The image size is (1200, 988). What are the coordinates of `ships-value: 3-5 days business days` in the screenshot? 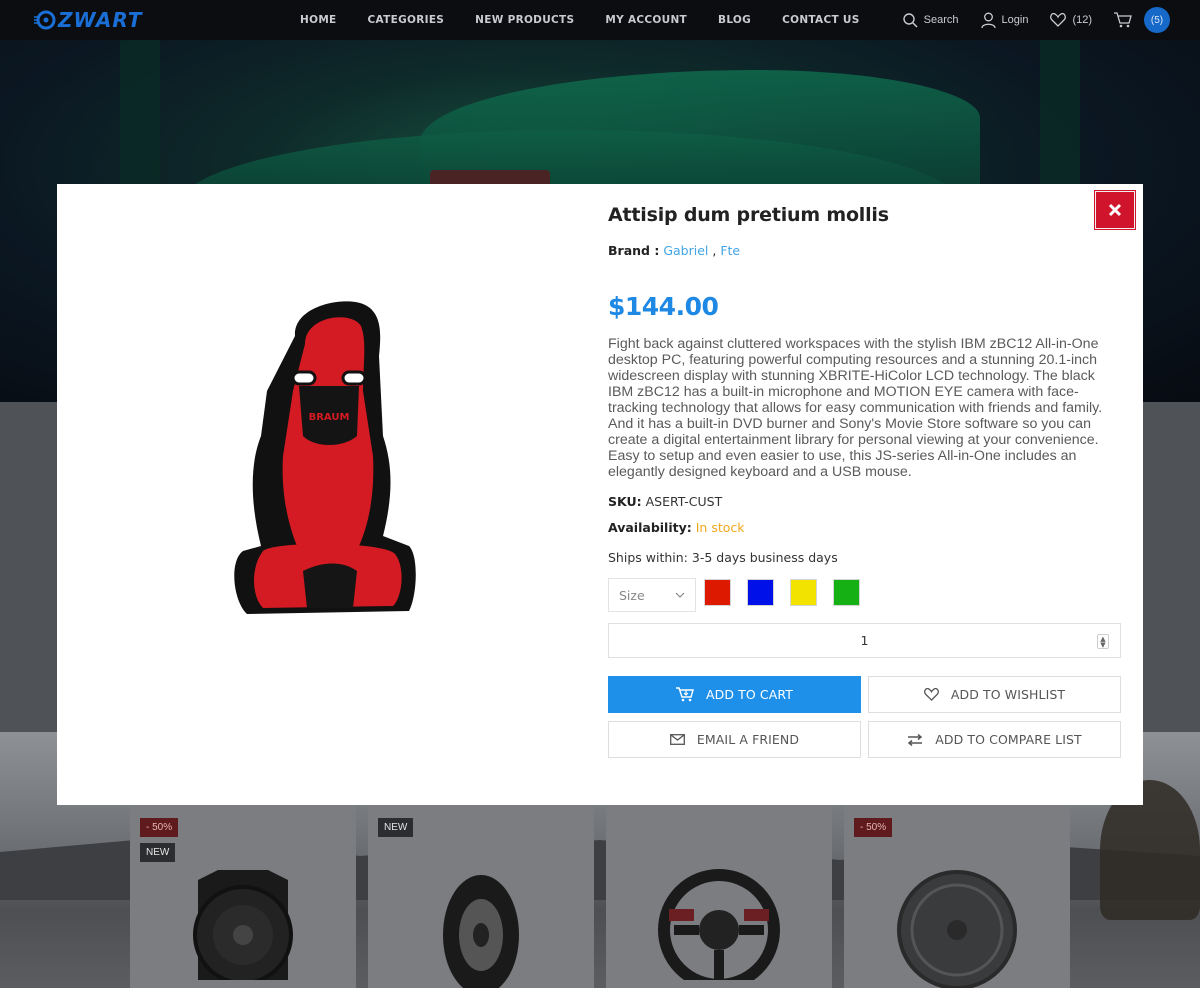 It's located at (764, 557).